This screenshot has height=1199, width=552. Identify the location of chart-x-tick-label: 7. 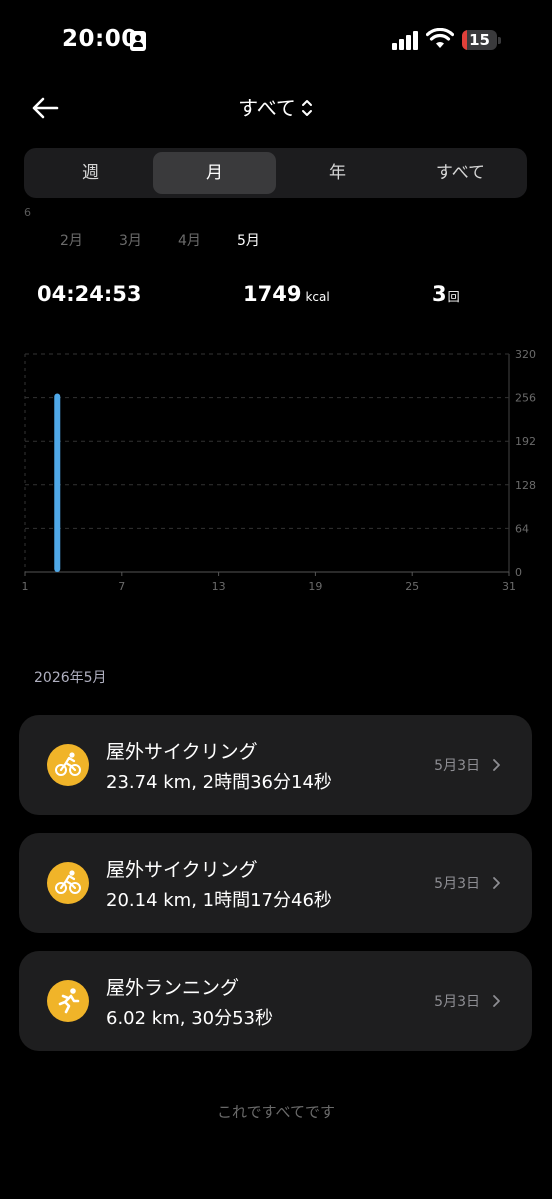
(121, 586).